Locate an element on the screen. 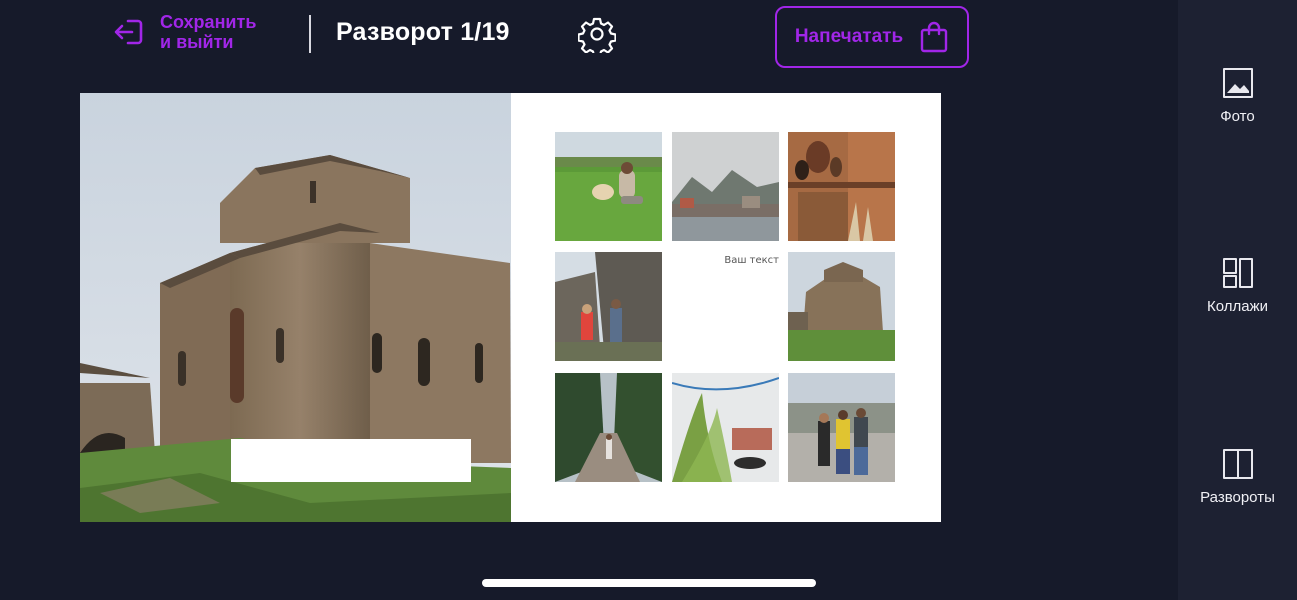 Image resolution: width=1297 pixels, height=600 pixels. group-selfie-photo is located at coordinates (841, 427).